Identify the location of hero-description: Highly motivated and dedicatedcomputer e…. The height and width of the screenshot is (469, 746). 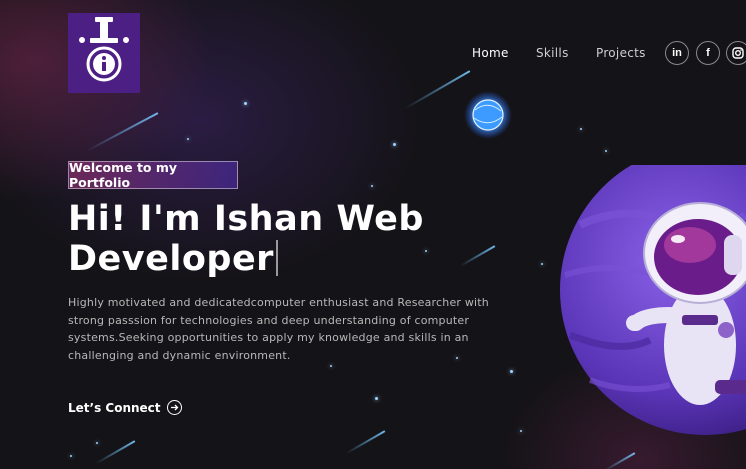
(278, 329).